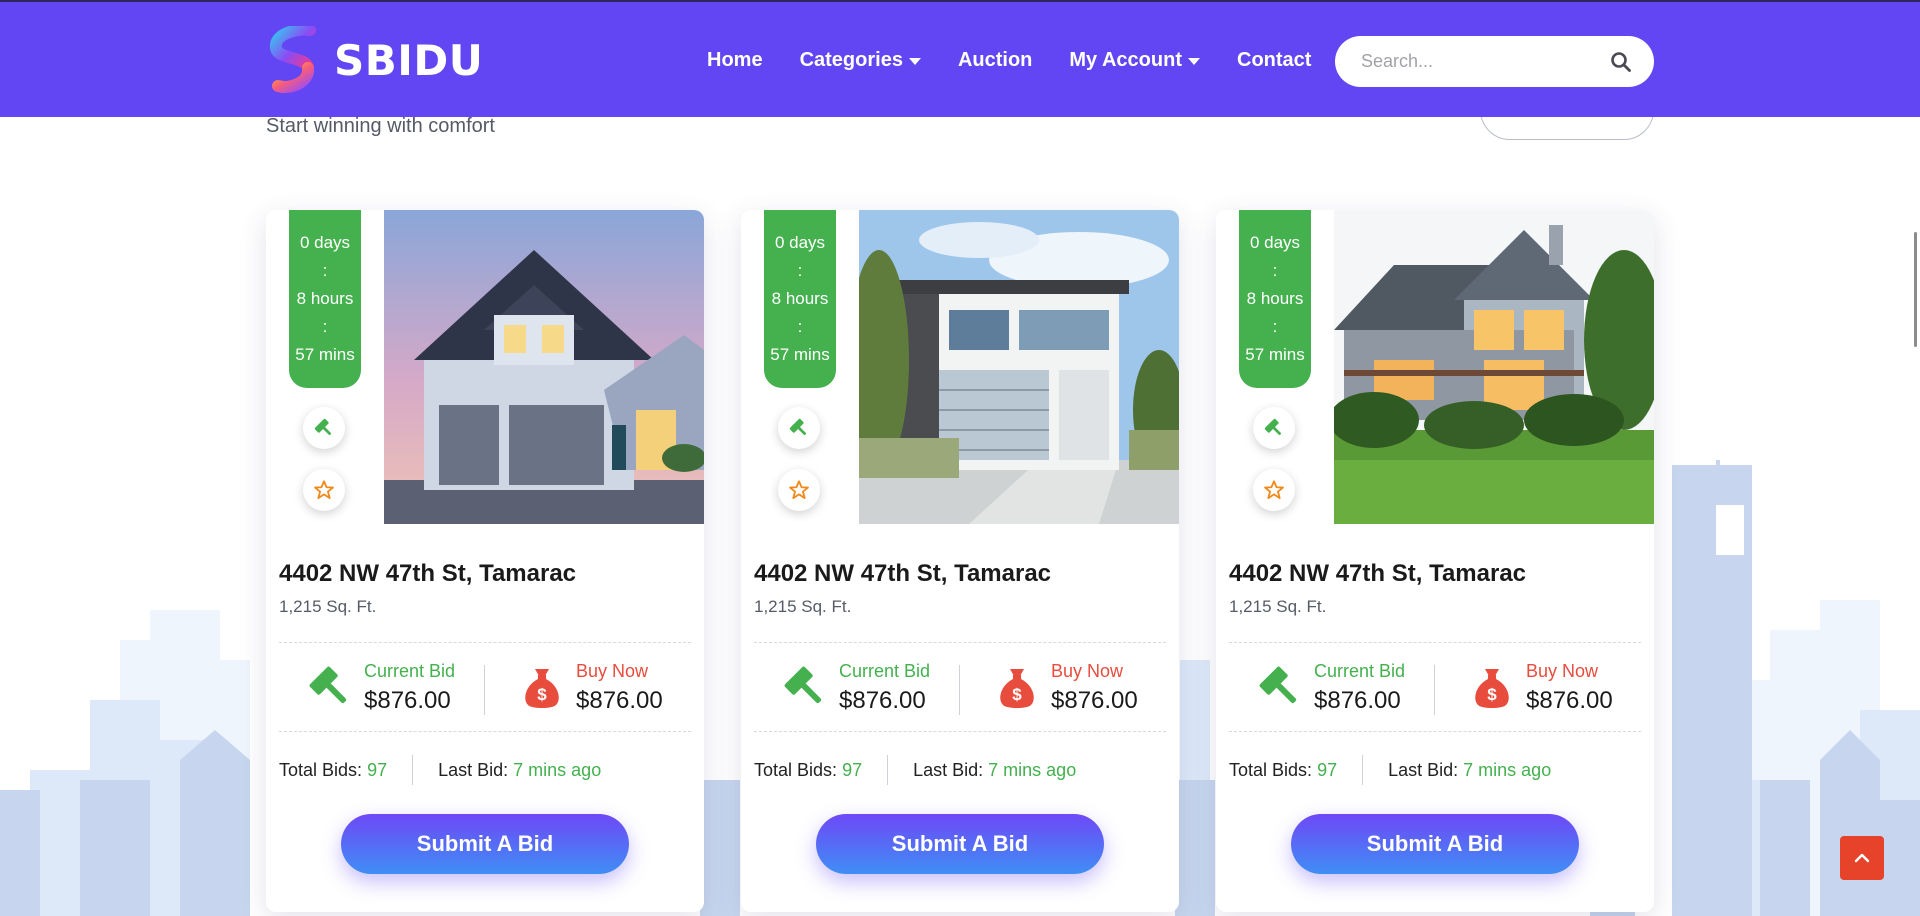 The width and height of the screenshot is (1920, 916). I want to click on logo-mark-icon, so click(293, 59).